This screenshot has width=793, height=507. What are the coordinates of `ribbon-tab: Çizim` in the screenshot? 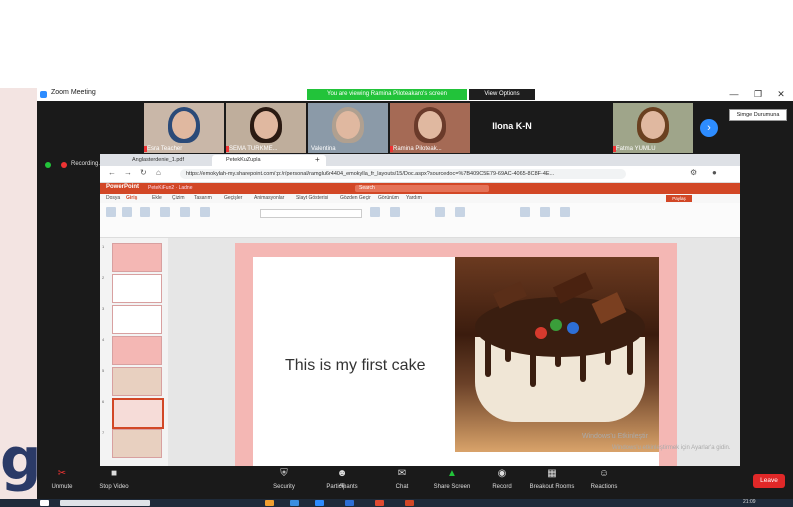 It's located at (178, 198).